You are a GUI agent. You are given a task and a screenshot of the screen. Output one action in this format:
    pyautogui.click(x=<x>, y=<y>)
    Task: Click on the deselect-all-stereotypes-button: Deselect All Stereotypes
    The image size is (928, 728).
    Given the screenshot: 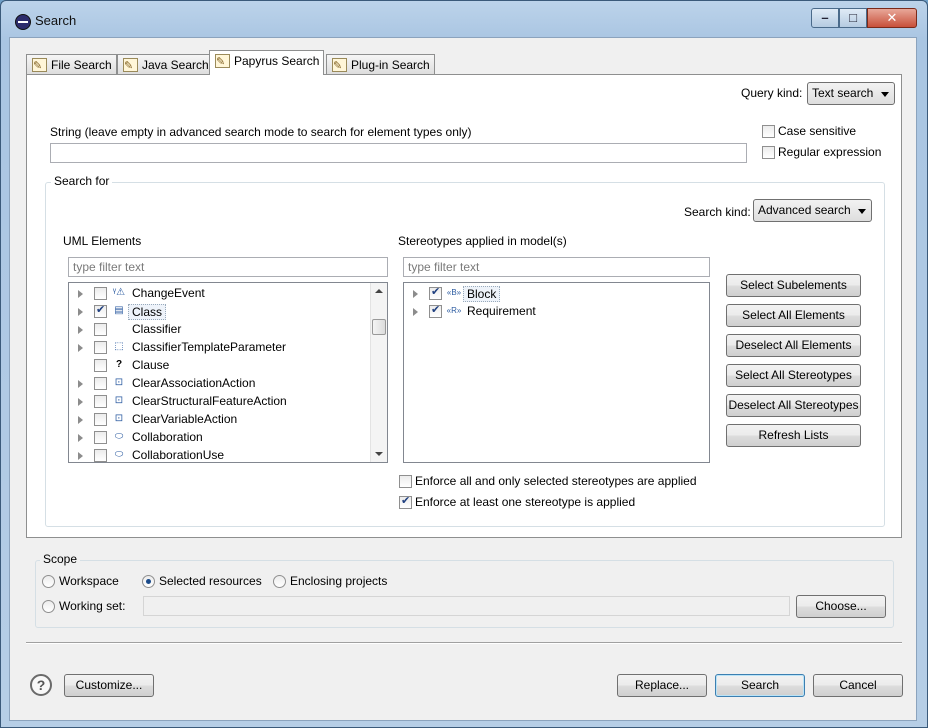 What is the action you would take?
    pyautogui.click(x=793, y=405)
    